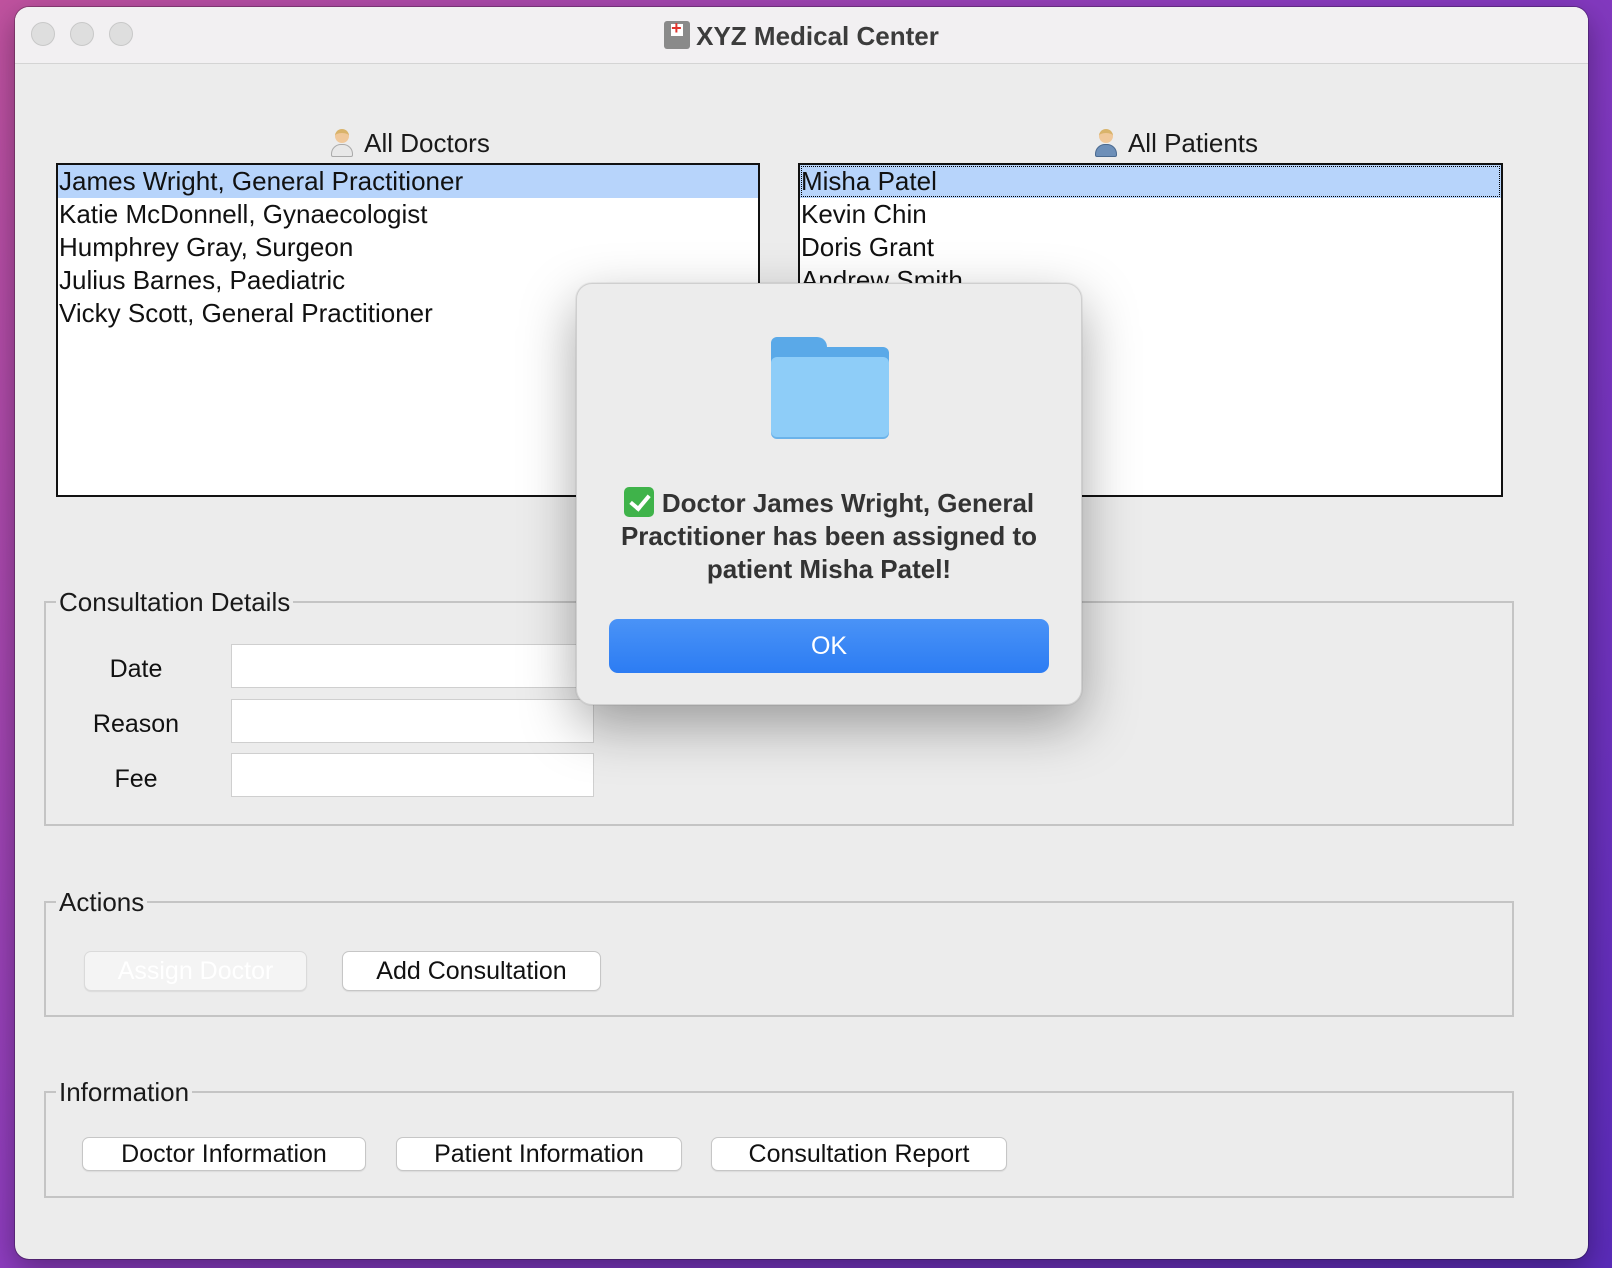 This screenshot has height=1268, width=1612. What do you see at coordinates (136, 669) in the screenshot?
I see `date-label: Date` at bounding box center [136, 669].